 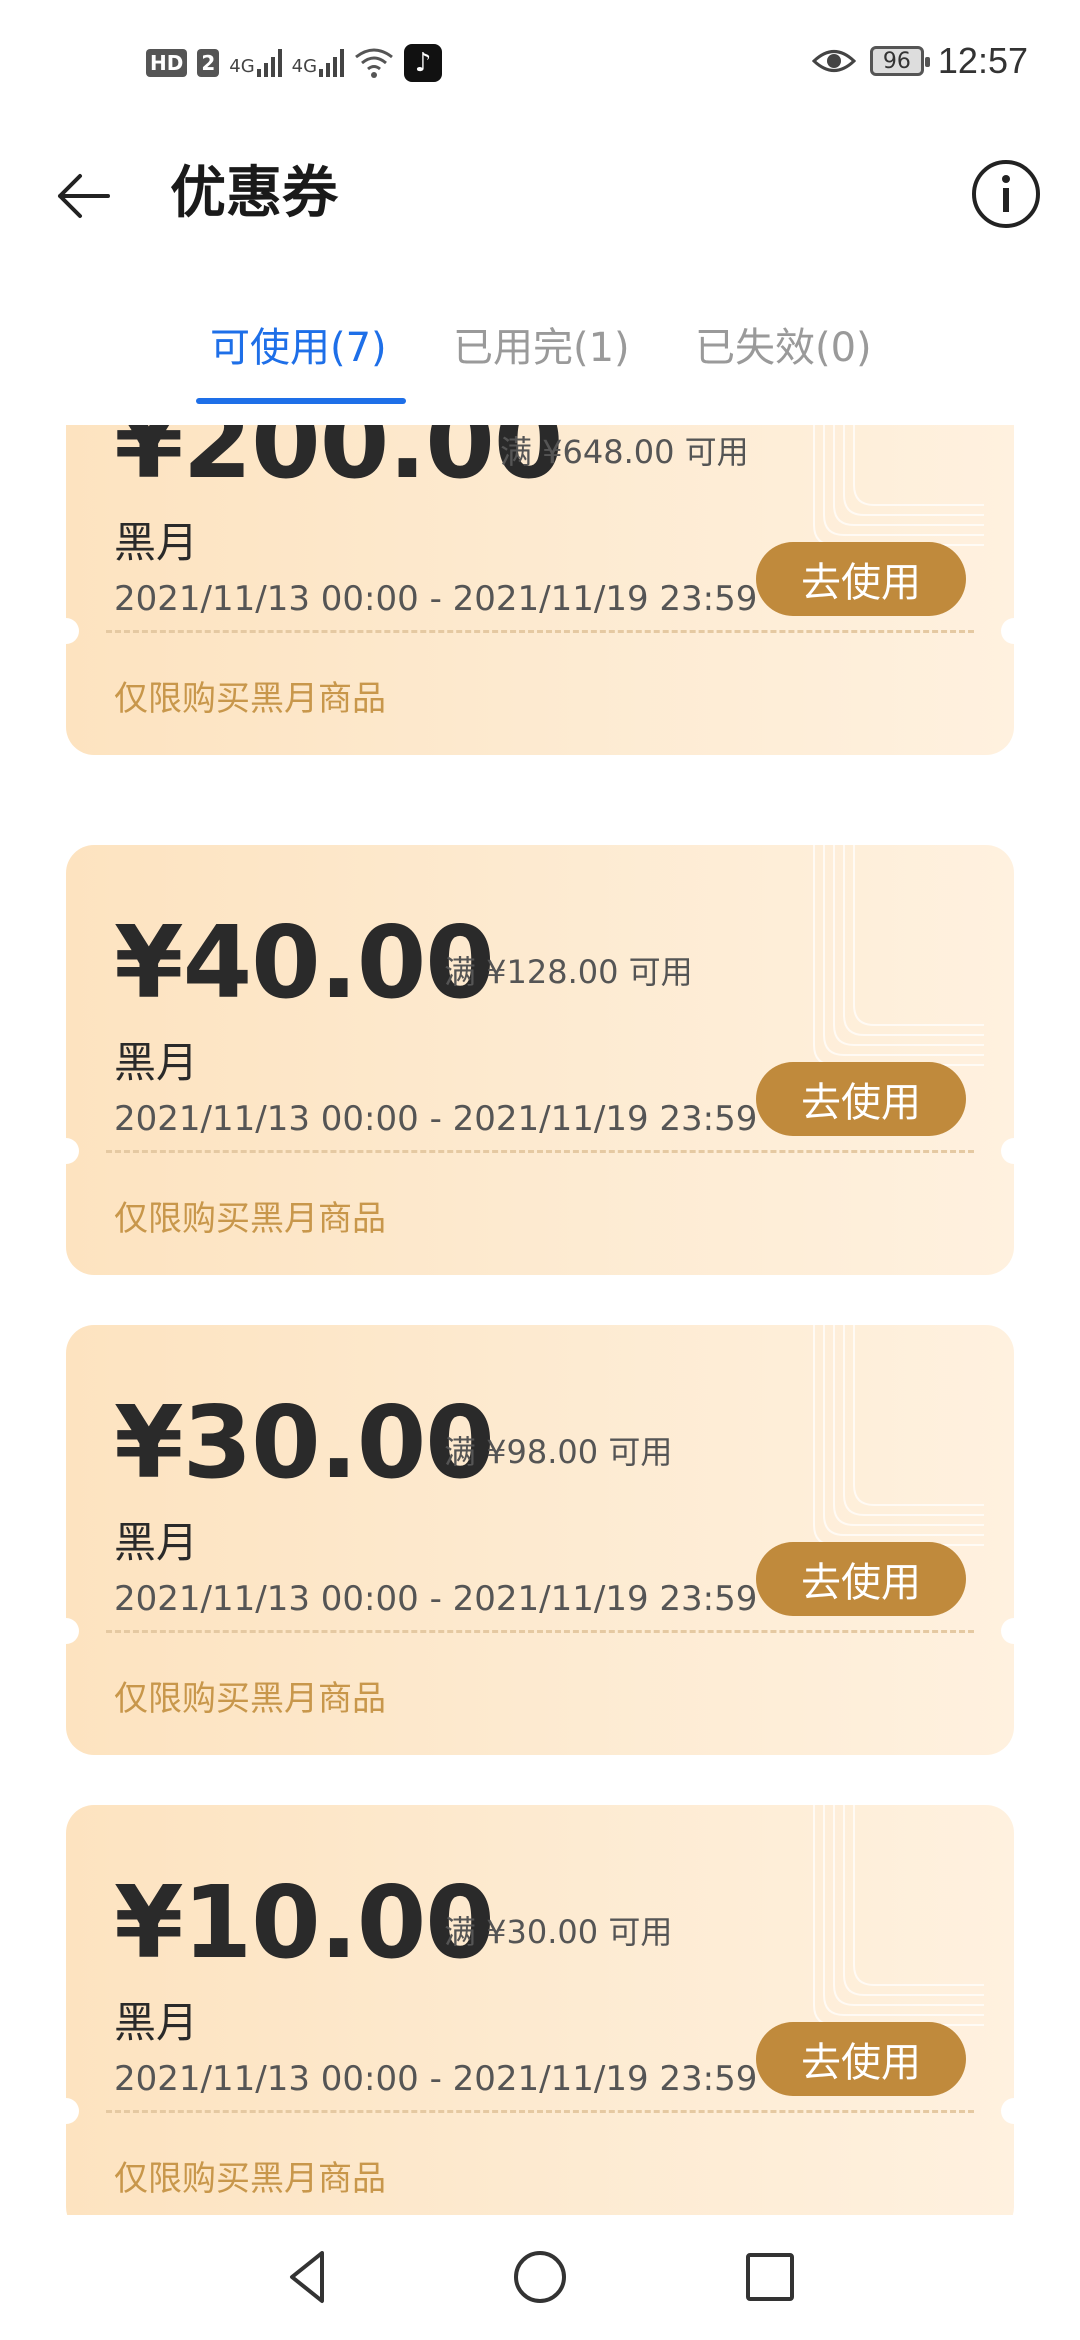 I want to click on page-title: 优惠券, so click(x=254, y=193).